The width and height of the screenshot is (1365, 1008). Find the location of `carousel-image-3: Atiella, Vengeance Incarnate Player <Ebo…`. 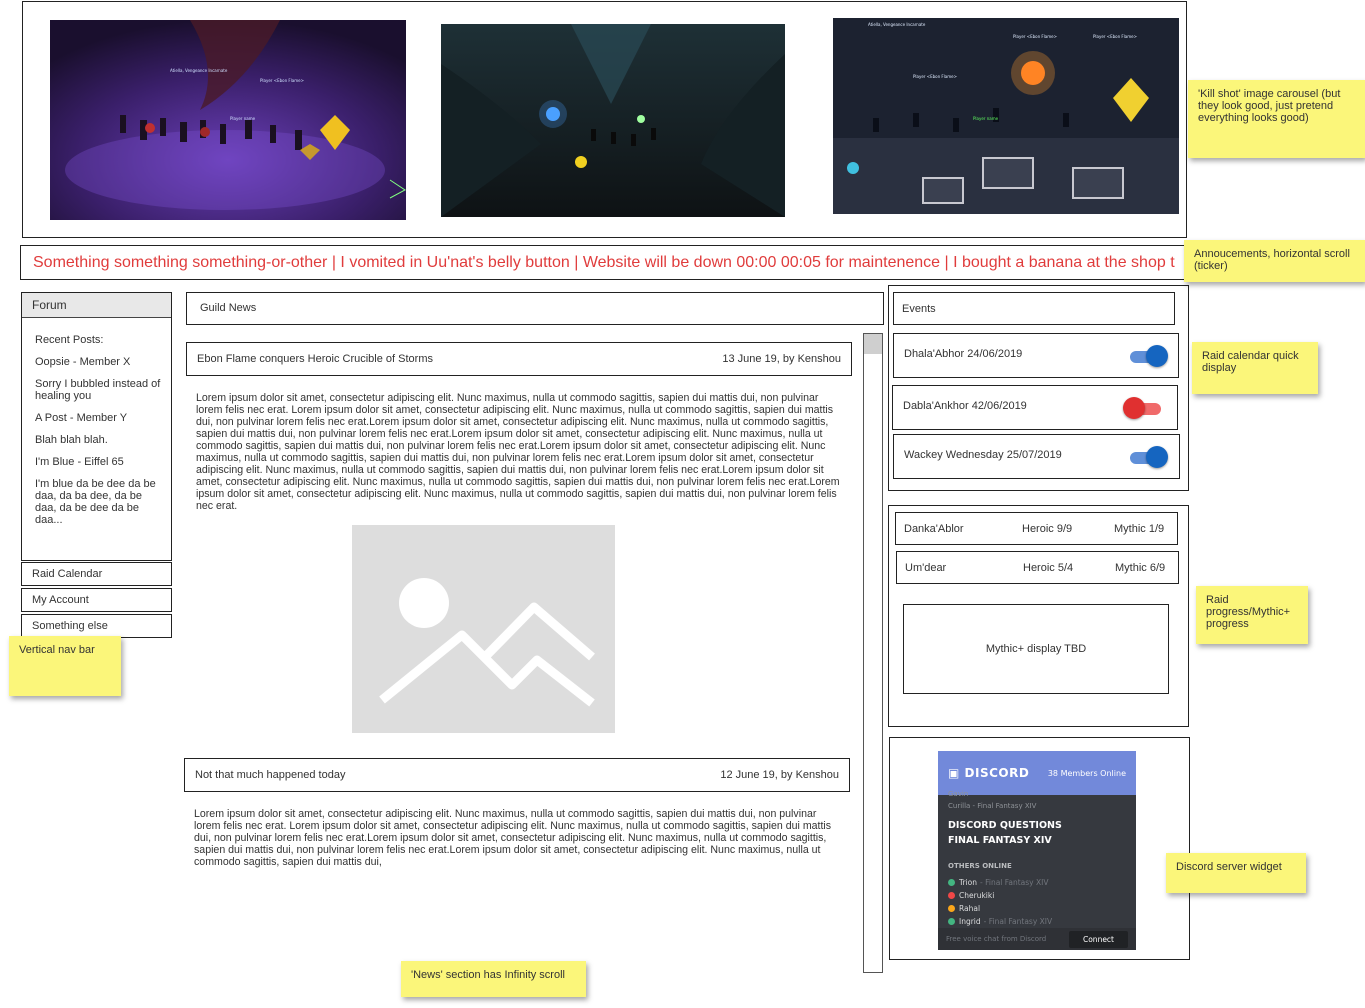

carousel-image-3: Atiella, Vengeance Incarnate Player <Ebo… is located at coordinates (1006, 116).